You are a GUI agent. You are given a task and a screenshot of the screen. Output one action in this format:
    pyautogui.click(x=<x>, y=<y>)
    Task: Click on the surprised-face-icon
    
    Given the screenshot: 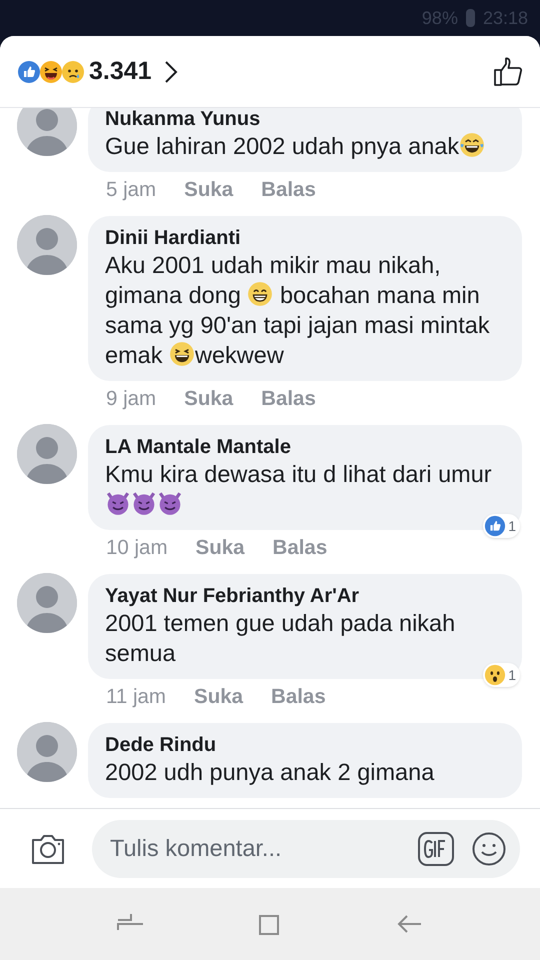 What is the action you would take?
    pyautogui.click(x=495, y=675)
    